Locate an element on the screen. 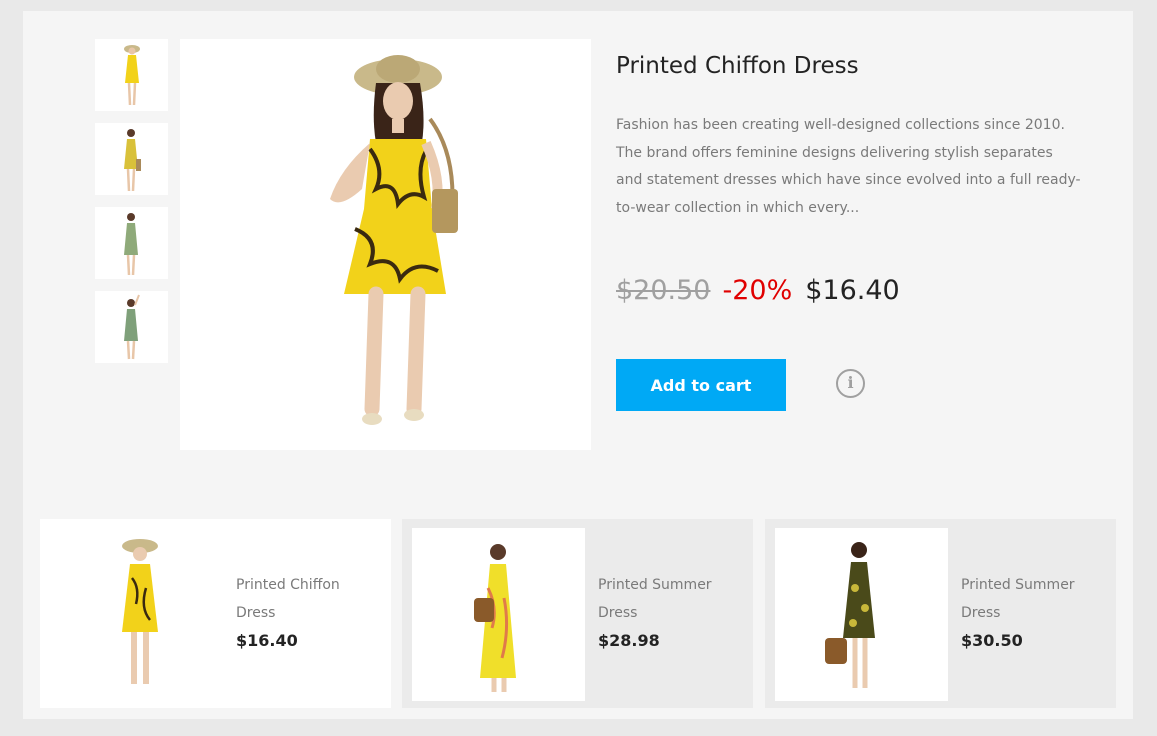  current-price: $16.40 is located at coordinates (852, 290).